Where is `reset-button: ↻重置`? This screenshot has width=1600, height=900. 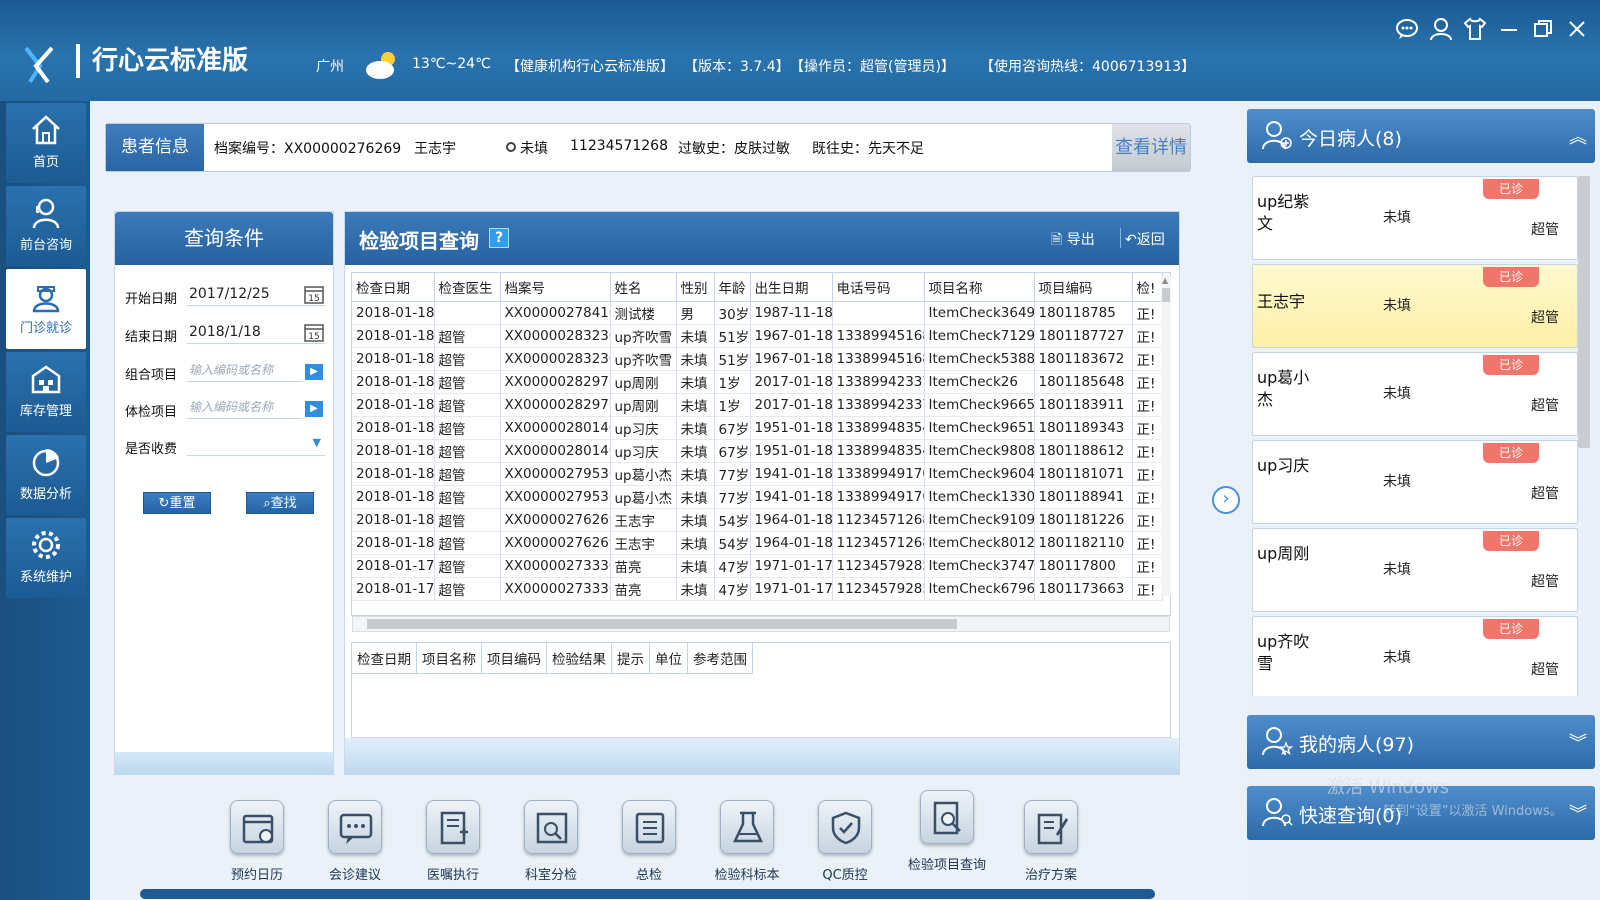 reset-button: ↻重置 is located at coordinates (177, 503).